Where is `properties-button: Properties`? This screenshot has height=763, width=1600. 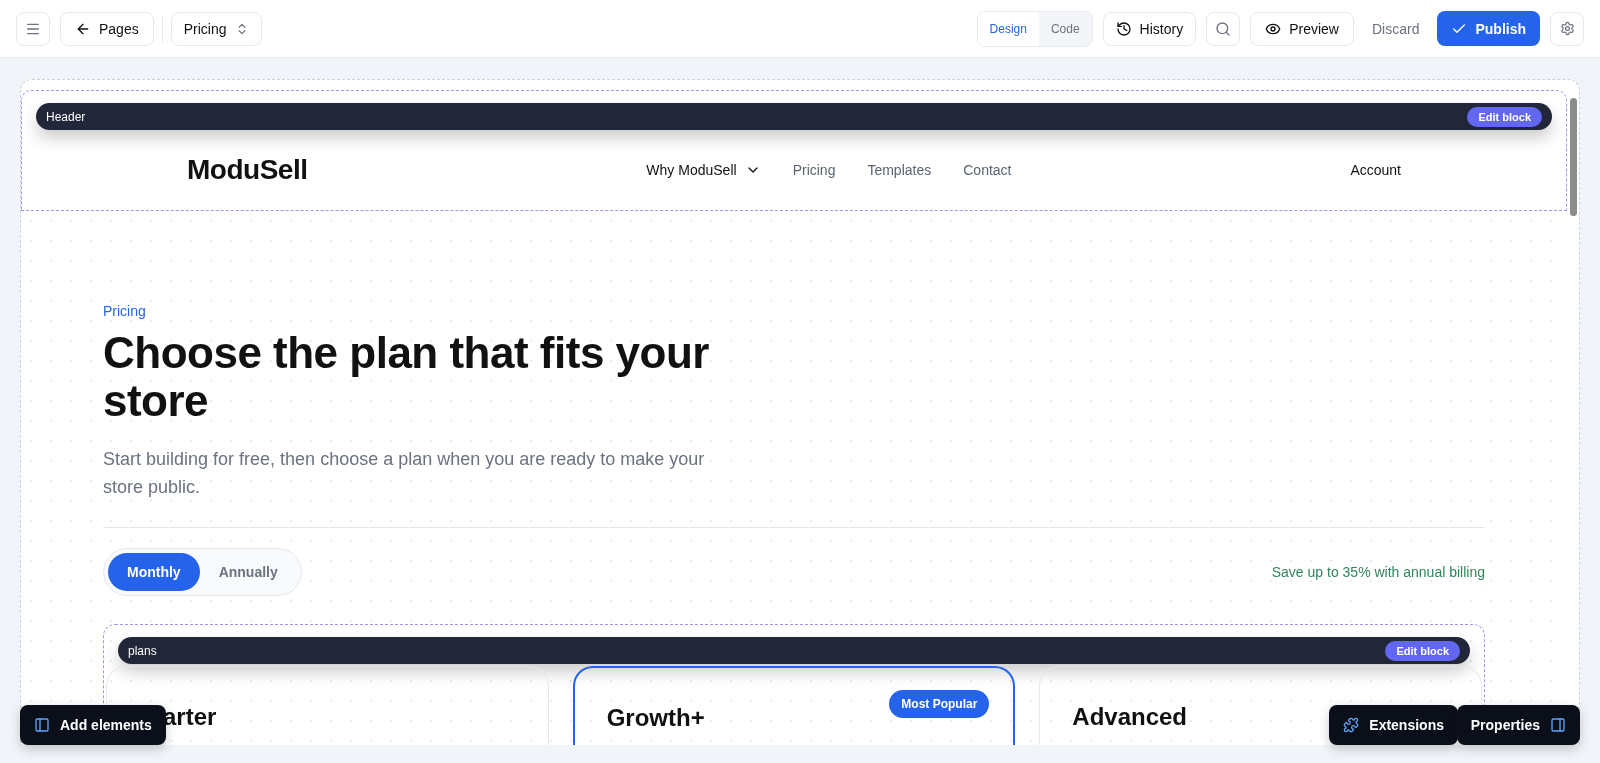 properties-button: Properties is located at coordinates (1518, 725).